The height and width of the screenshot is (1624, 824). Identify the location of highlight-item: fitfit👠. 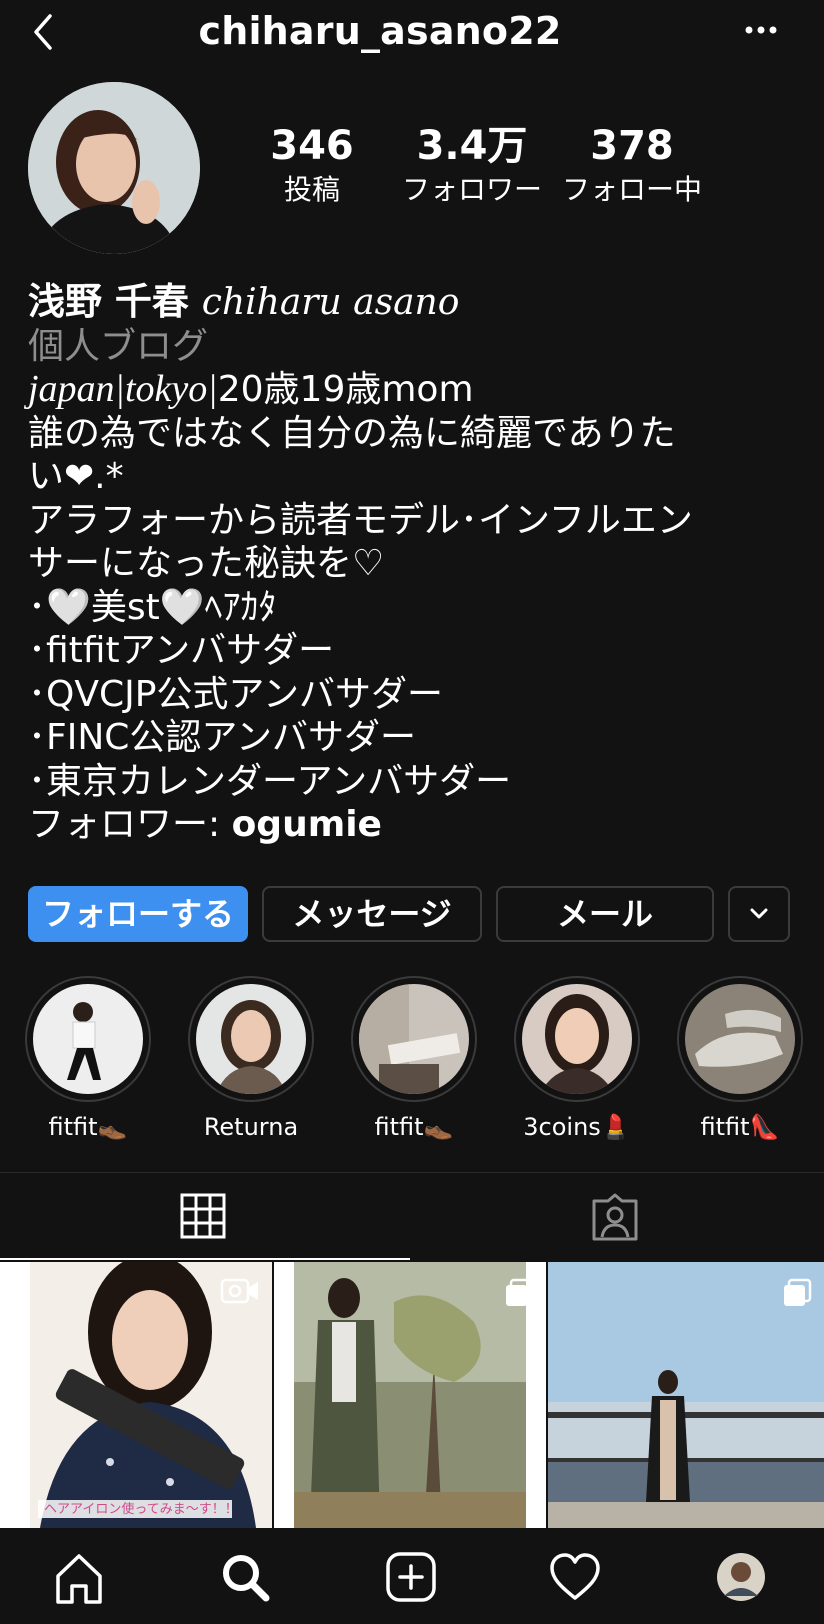
(740, 1059).